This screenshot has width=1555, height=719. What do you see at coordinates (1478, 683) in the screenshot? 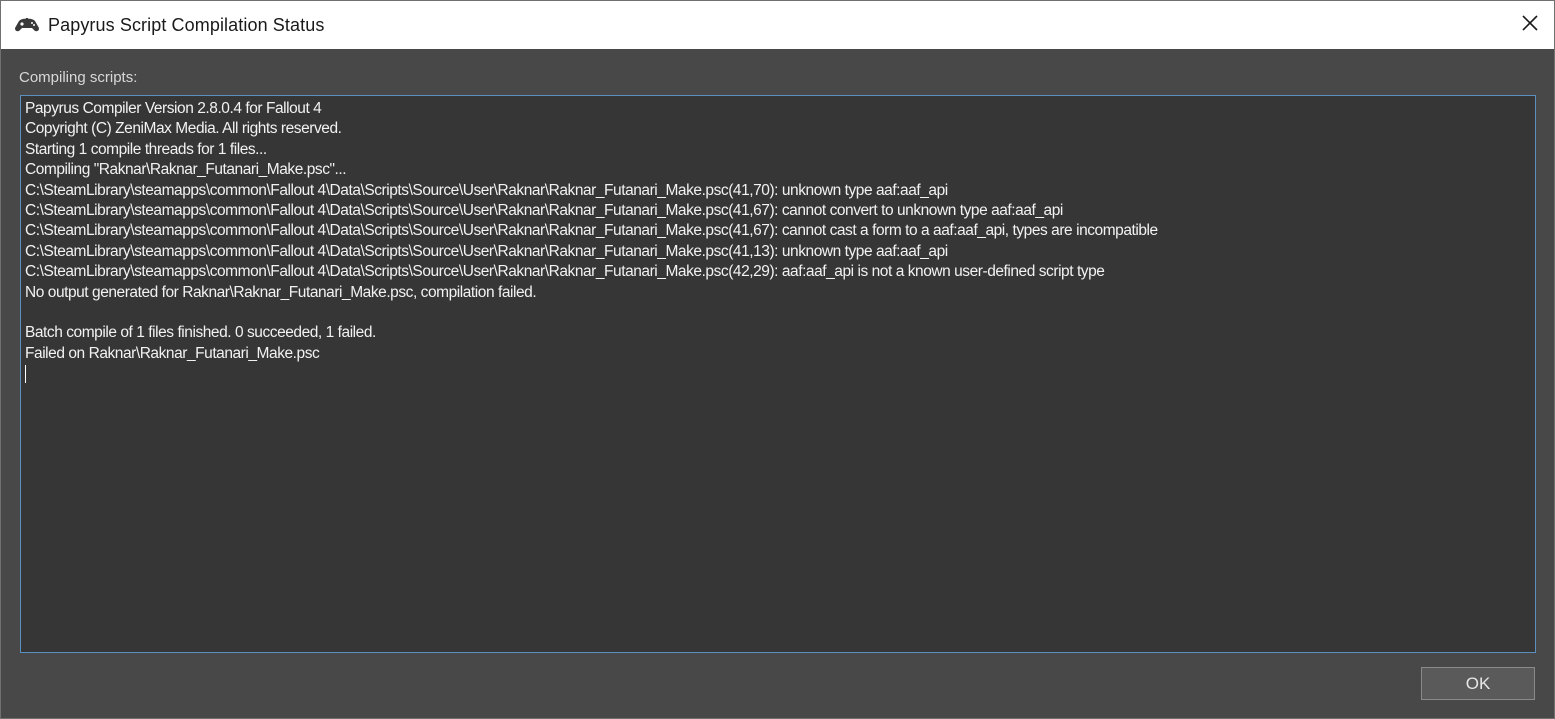
I see `ok-button: OK` at bounding box center [1478, 683].